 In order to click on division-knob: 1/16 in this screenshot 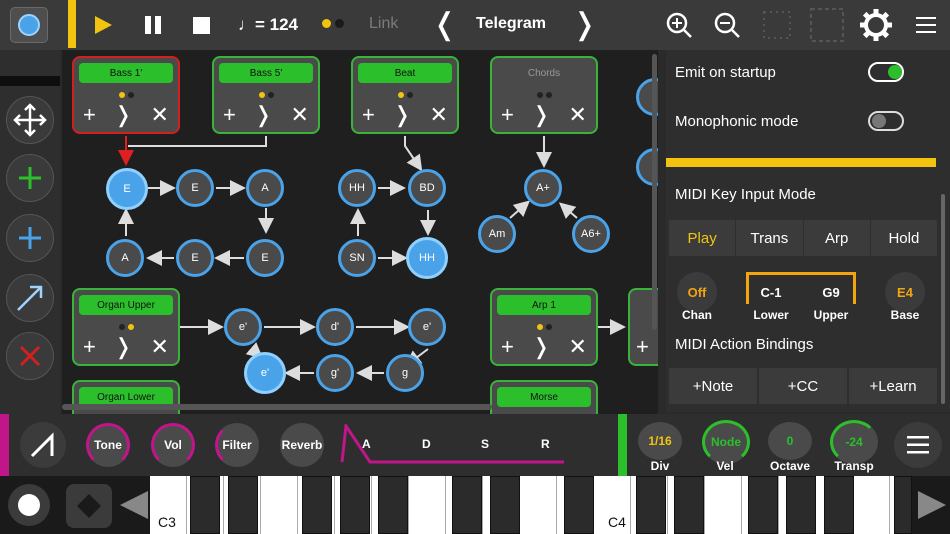, I will do `click(660, 441)`.